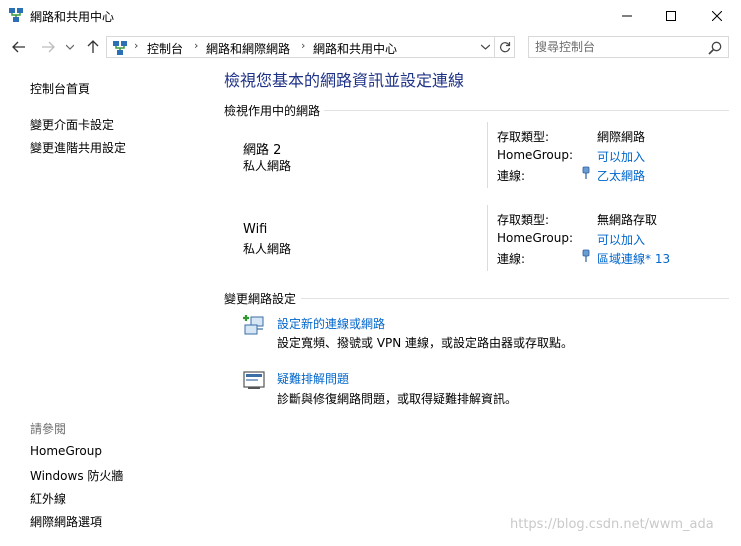 The height and width of the screenshot is (546, 741). I want to click on refresh-icon, so click(505, 47).